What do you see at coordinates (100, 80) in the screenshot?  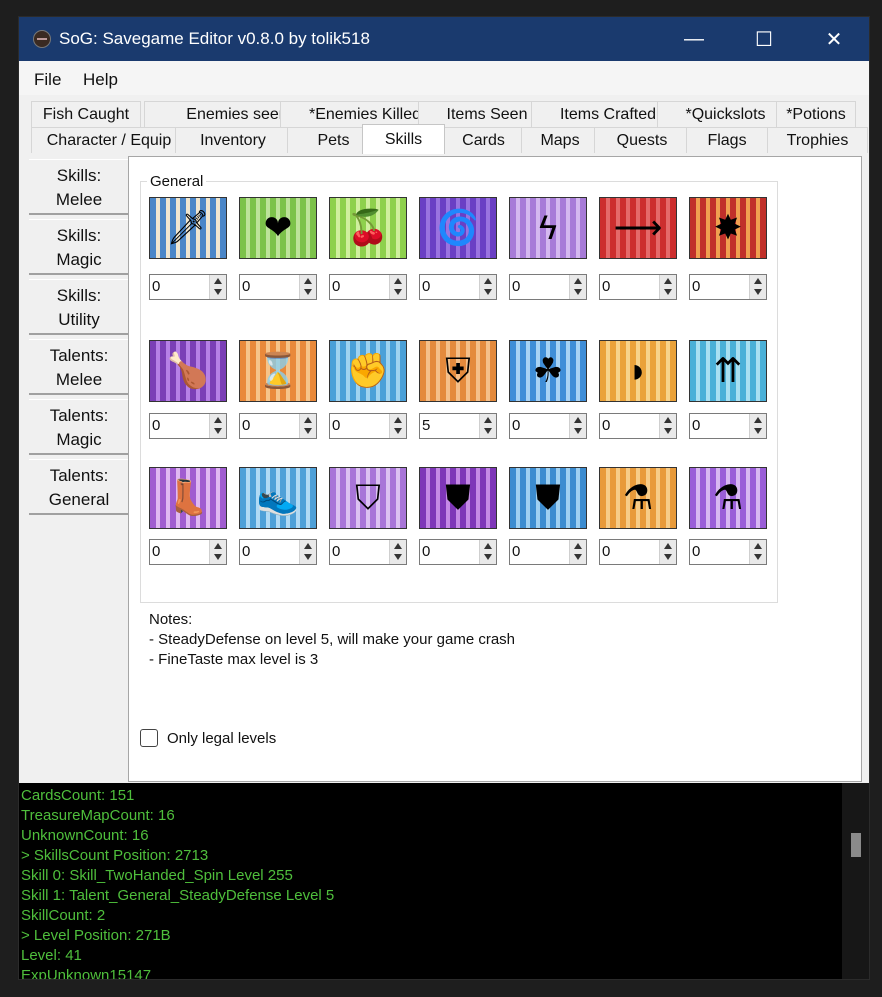 I see `menu-help: Help` at bounding box center [100, 80].